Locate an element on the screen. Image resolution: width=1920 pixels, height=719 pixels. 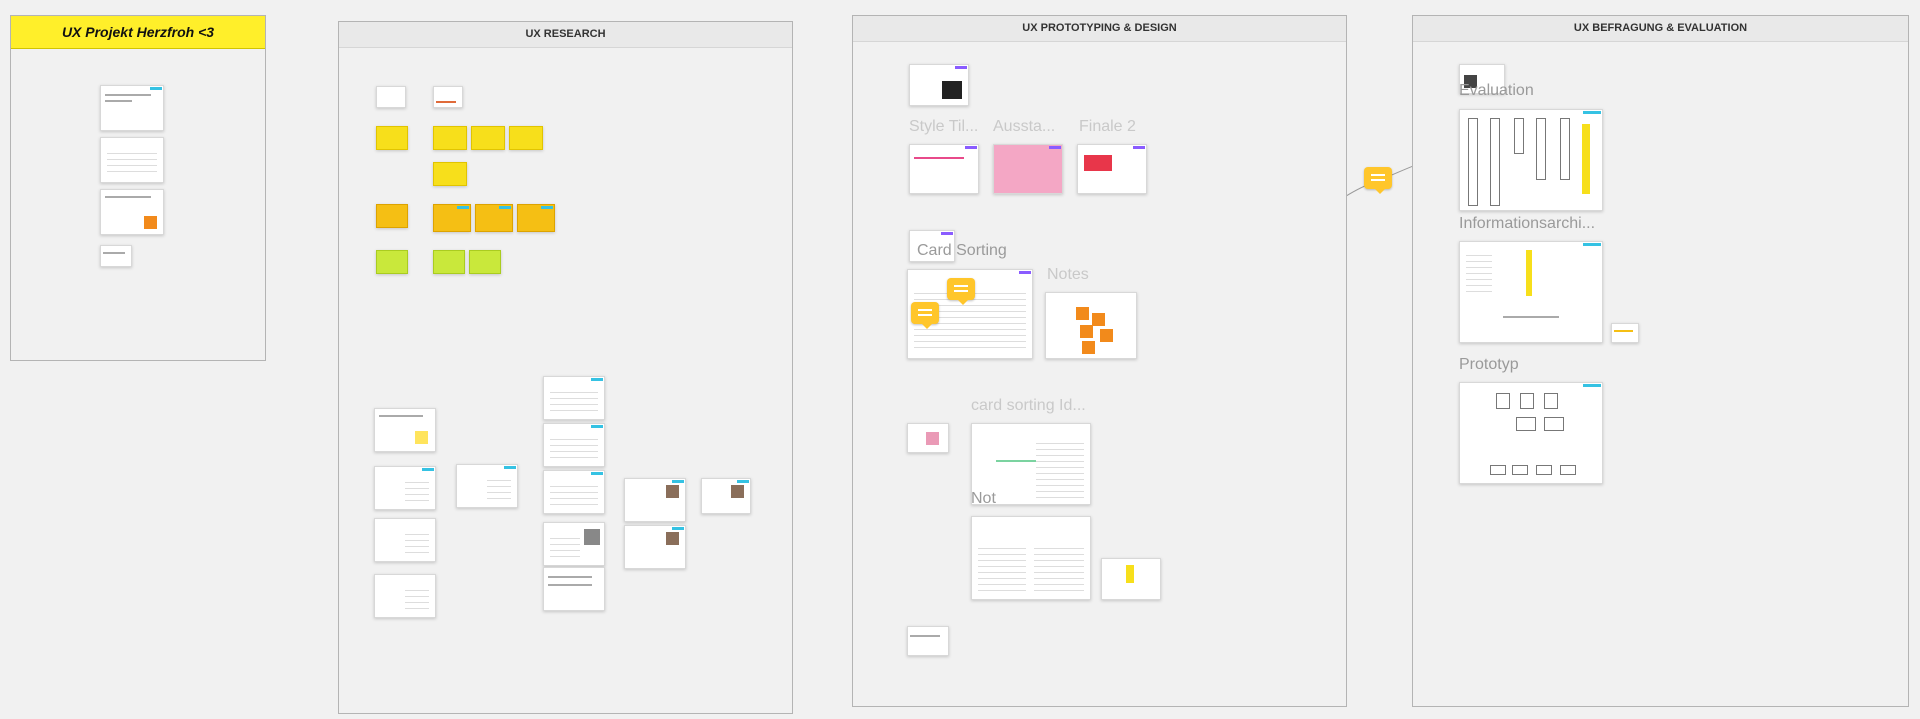
evaluation-board is located at coordinates (1531, 160).